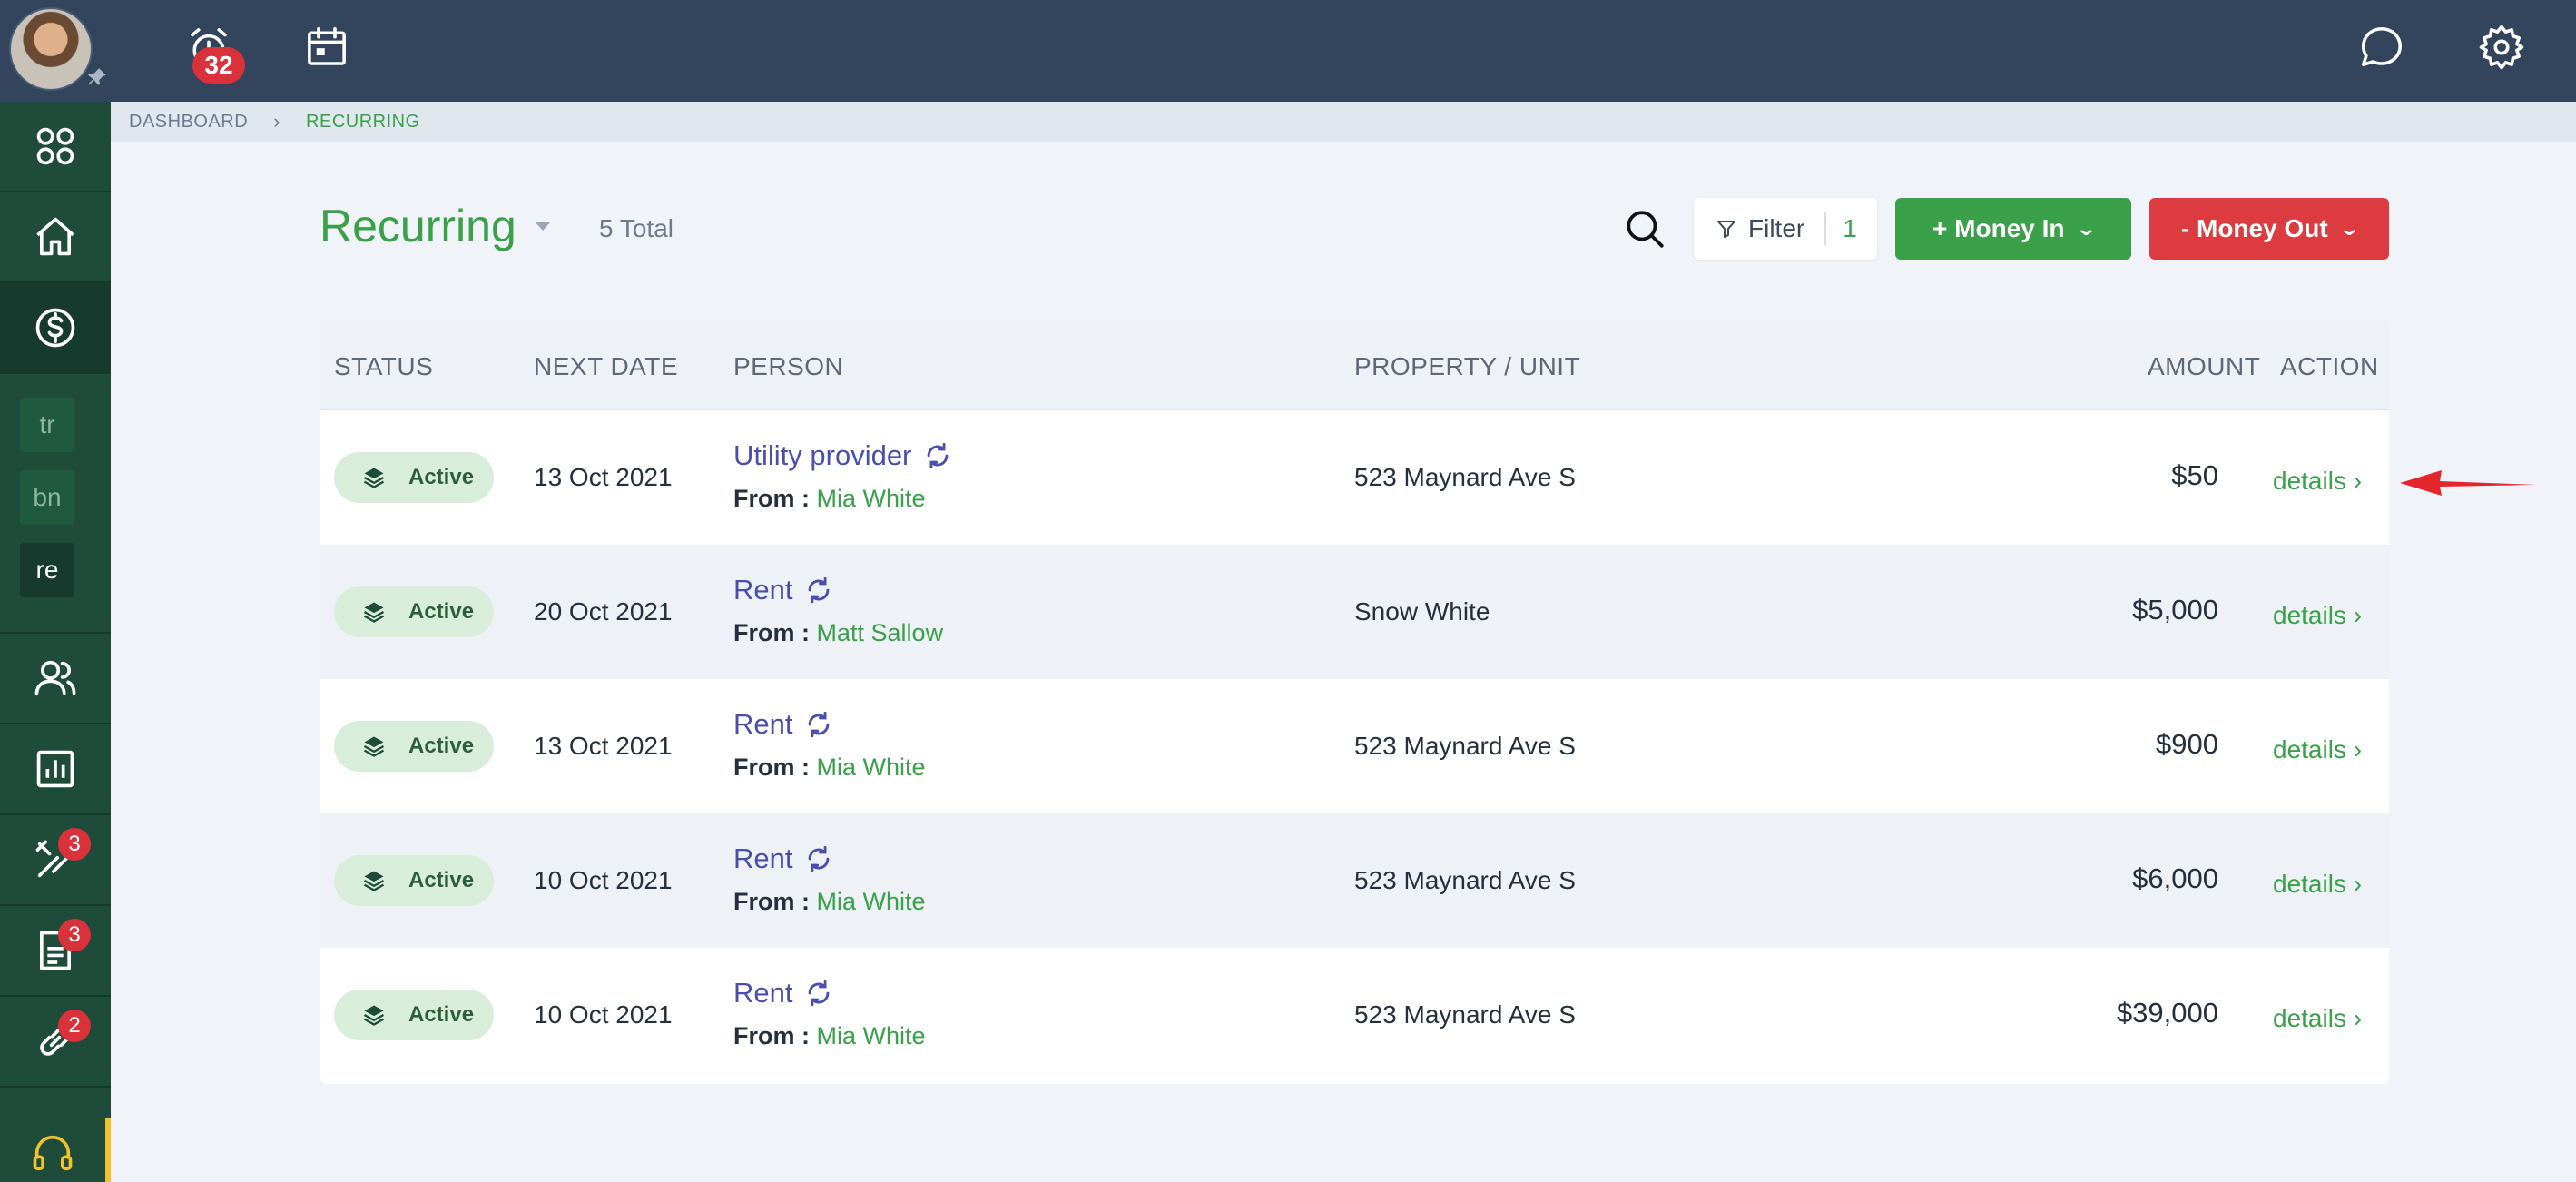  I want to click on calendar-icon, so click(327, 47).